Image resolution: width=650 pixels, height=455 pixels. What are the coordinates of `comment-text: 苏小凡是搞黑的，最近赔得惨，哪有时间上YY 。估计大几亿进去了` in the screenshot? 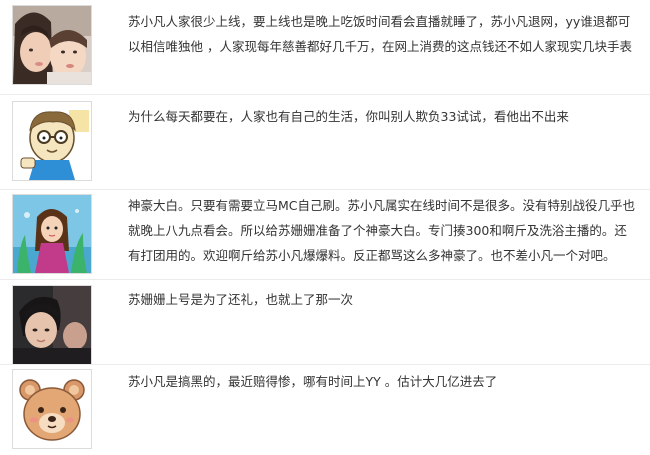 It's located at (388, 381).